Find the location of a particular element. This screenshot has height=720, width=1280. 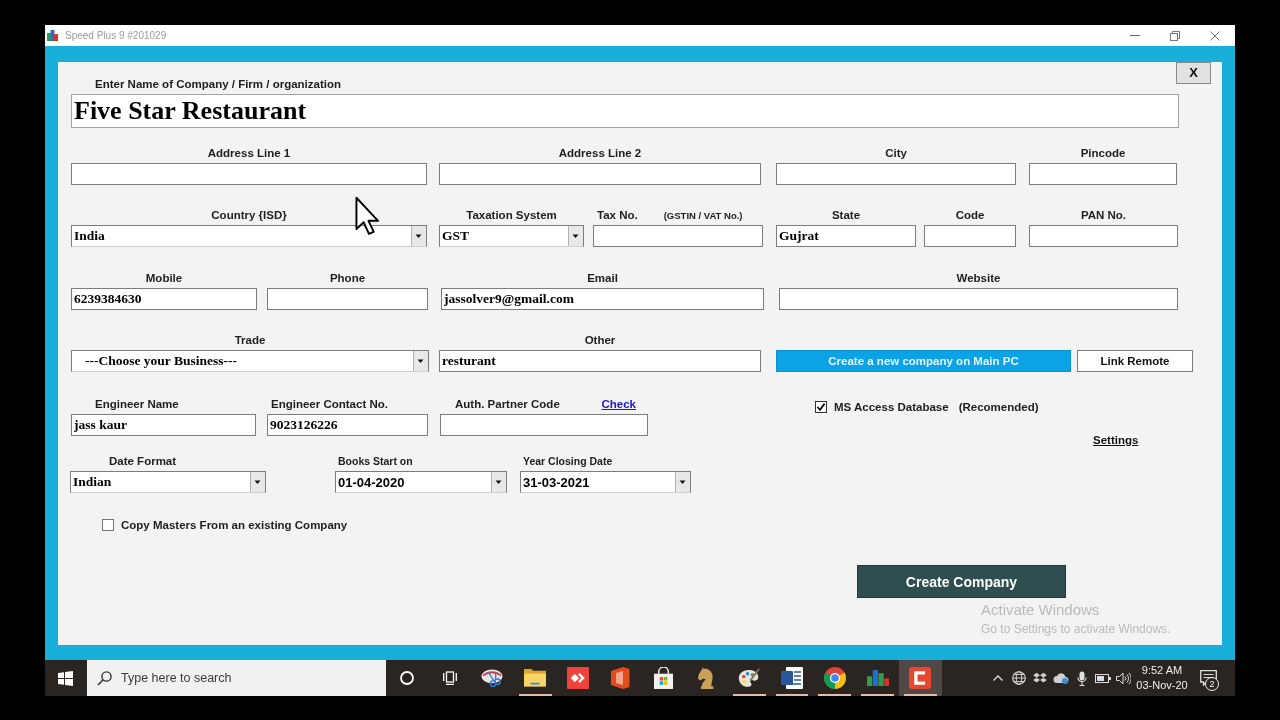

field-label: Date Format is located at coordinates (143, 461).